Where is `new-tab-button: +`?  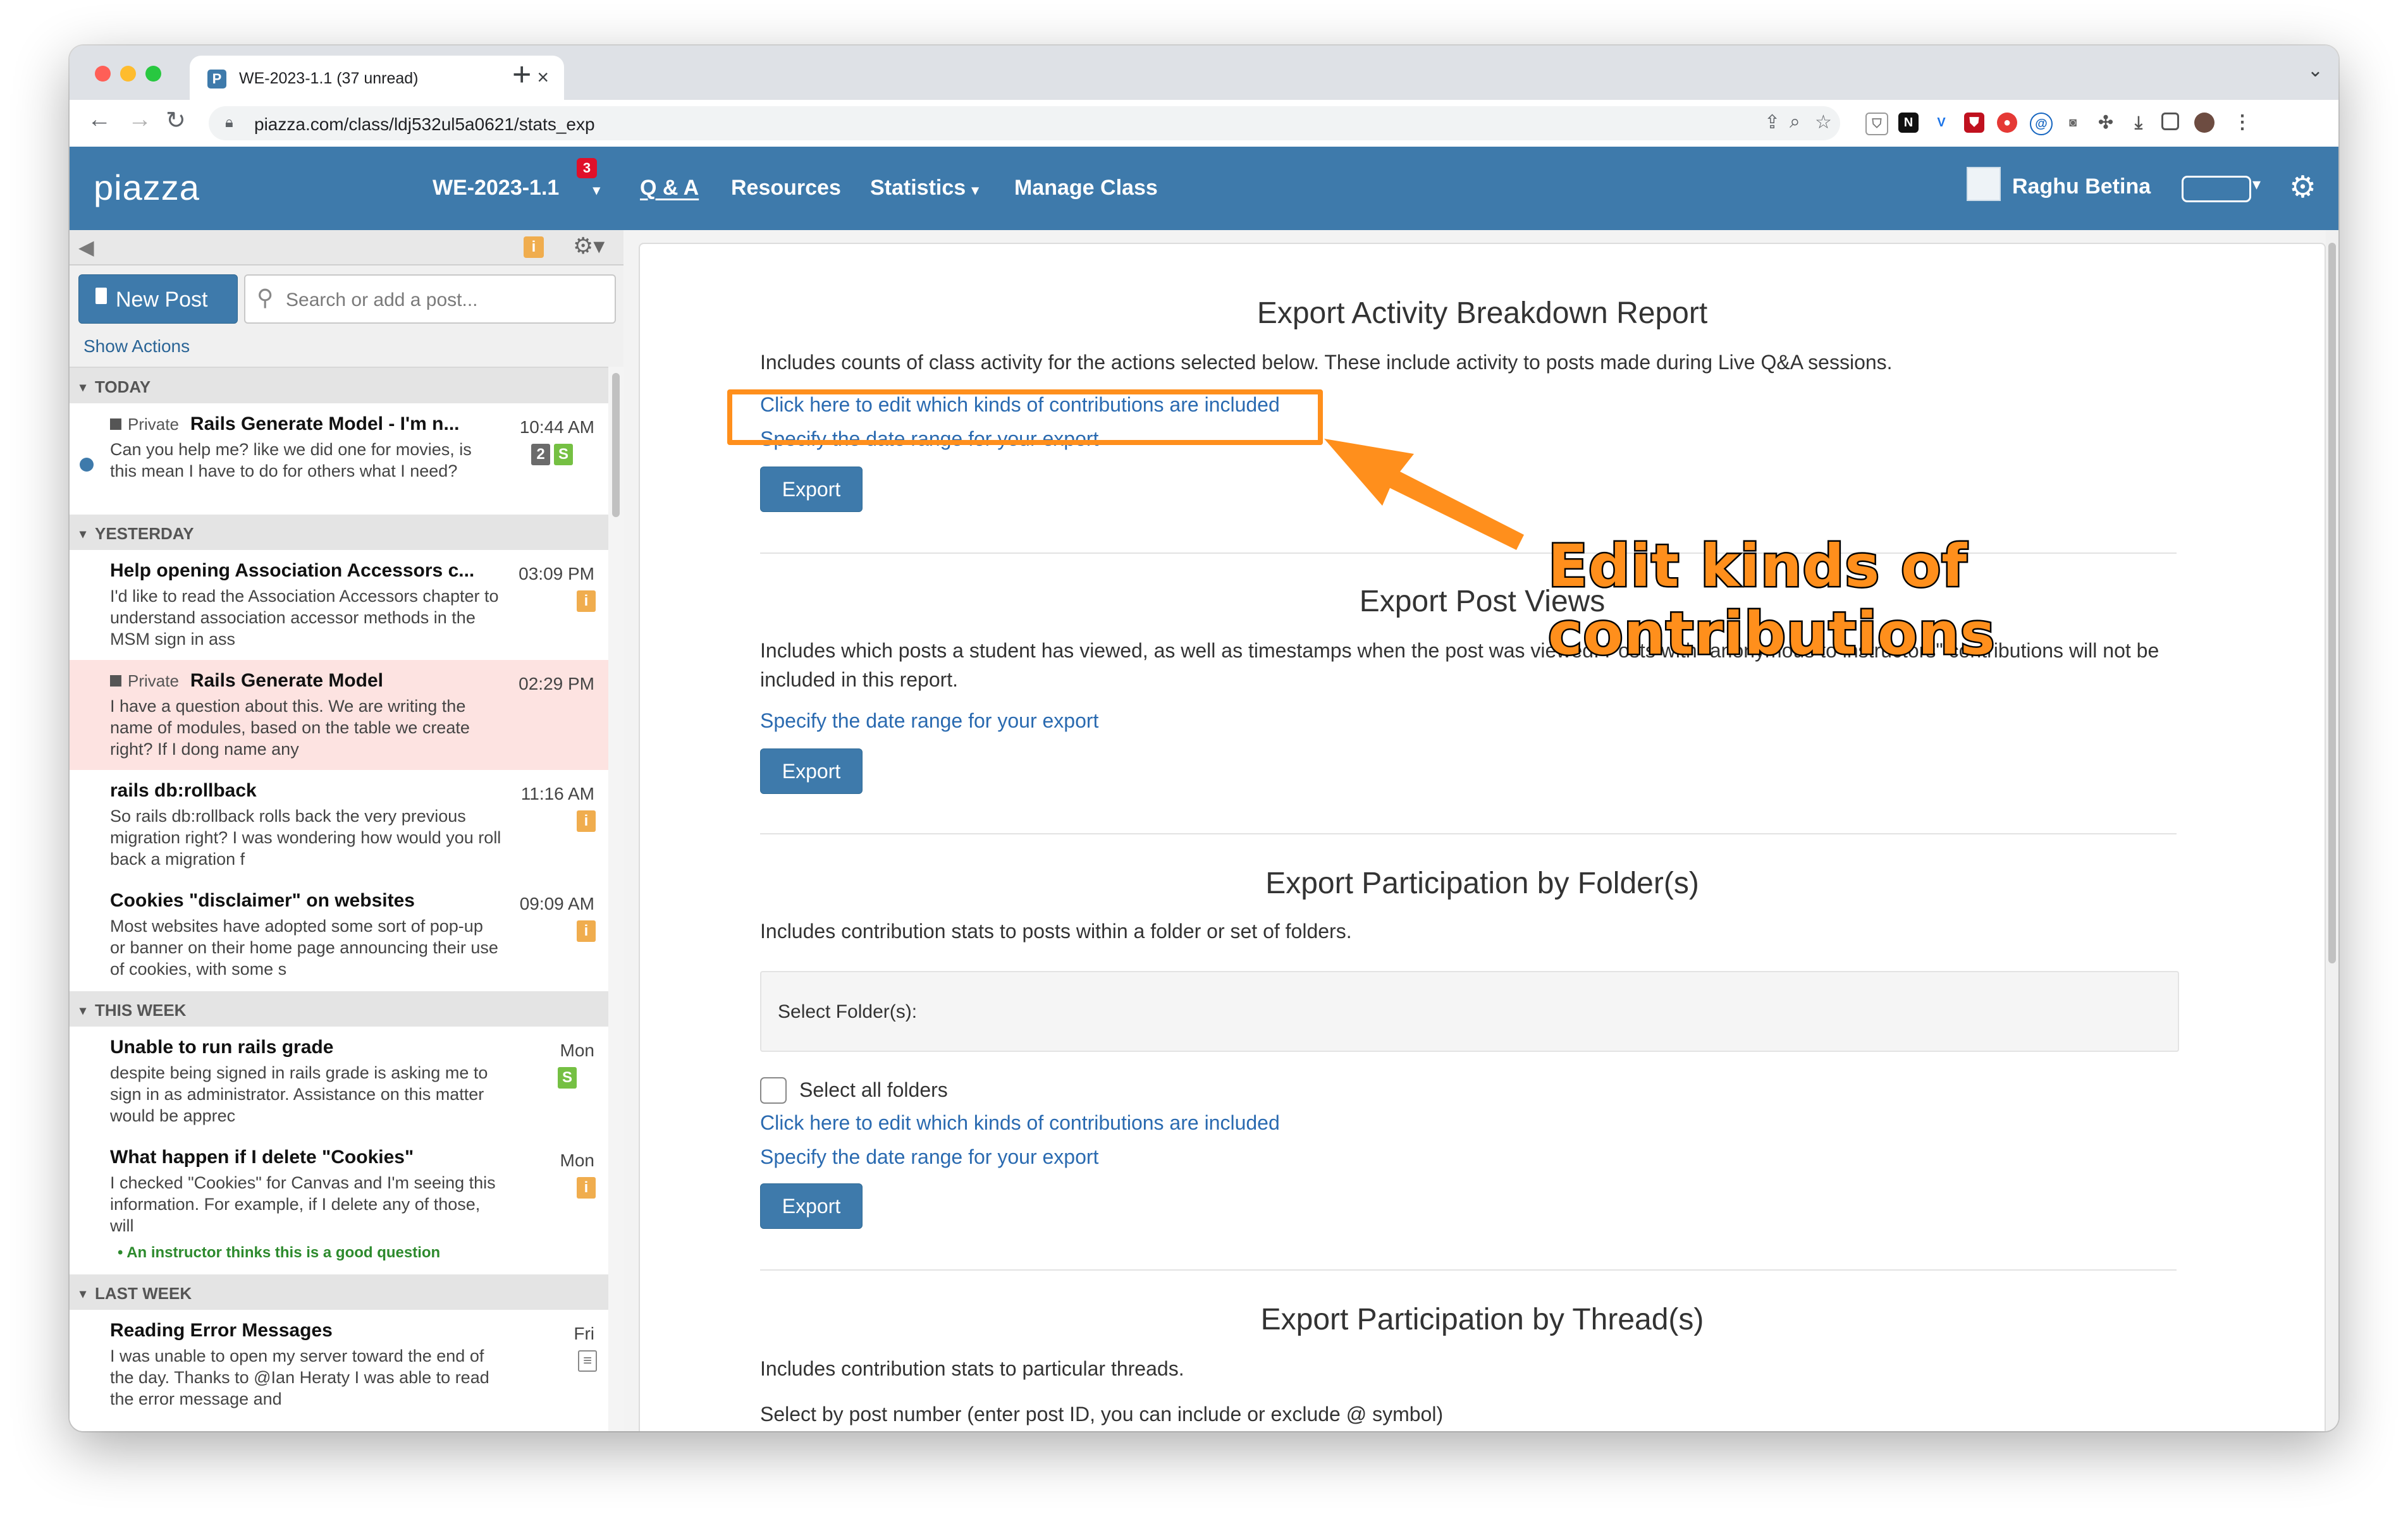 new-tab-button: + is located at coordinates (521, 74).